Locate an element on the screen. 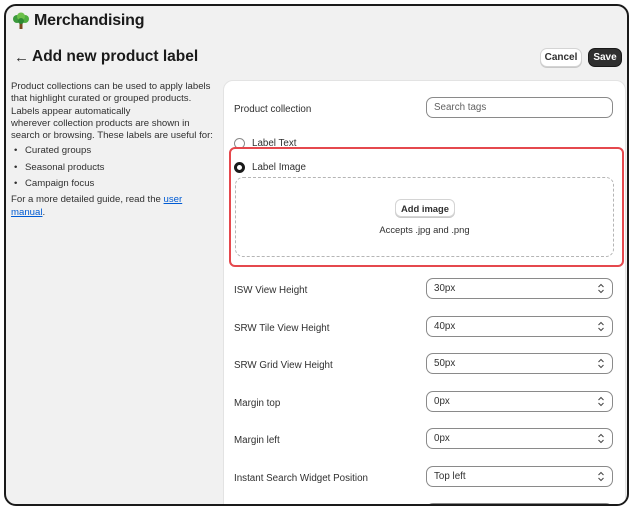 Image resolution: width=633 pixels, height=511 pixels. srw-tile-view-height-select: 40px is located at coordinates (519, 326).